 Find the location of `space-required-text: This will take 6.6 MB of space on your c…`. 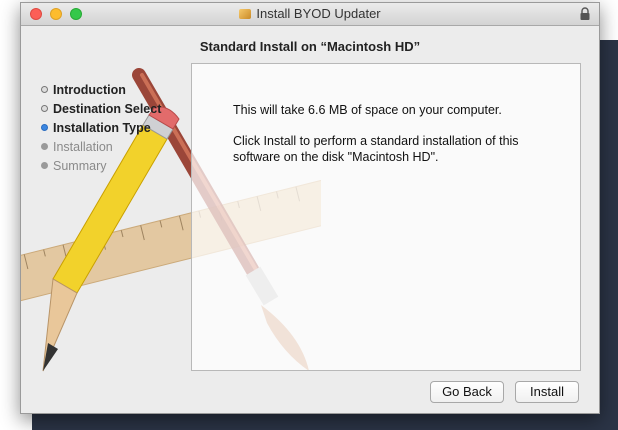

space-required-text: This will take 6.6 MB of space on your c… is located at coordinates (367, 110).